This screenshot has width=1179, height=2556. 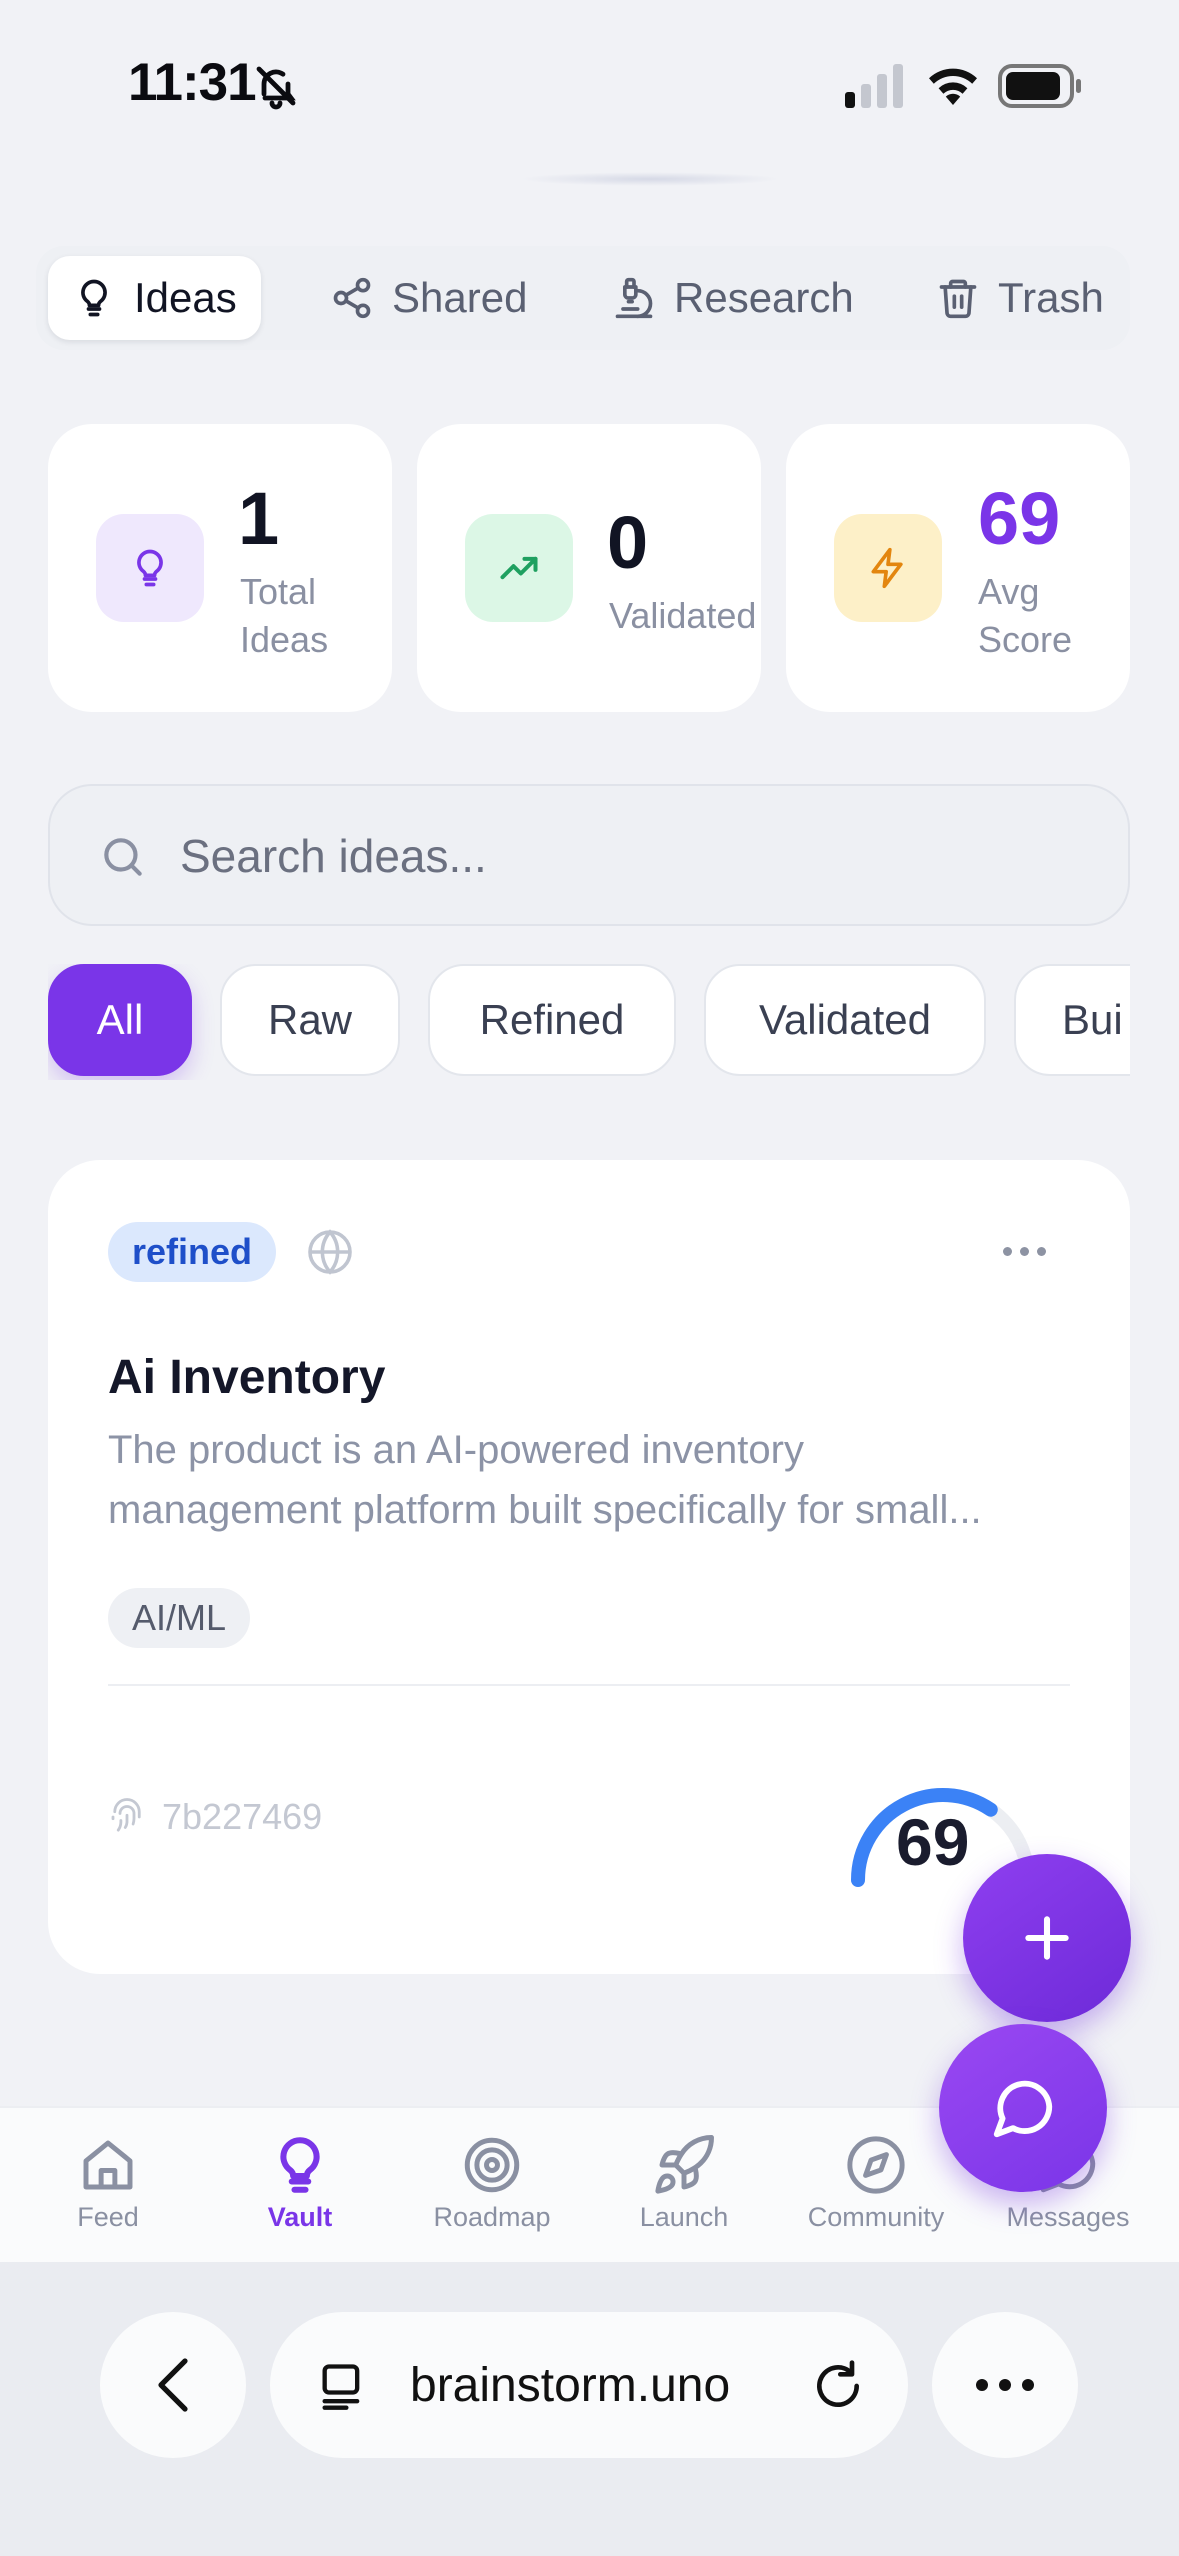 I want to click on stat-label-line1: Avg, so click(x=1009, y=591).